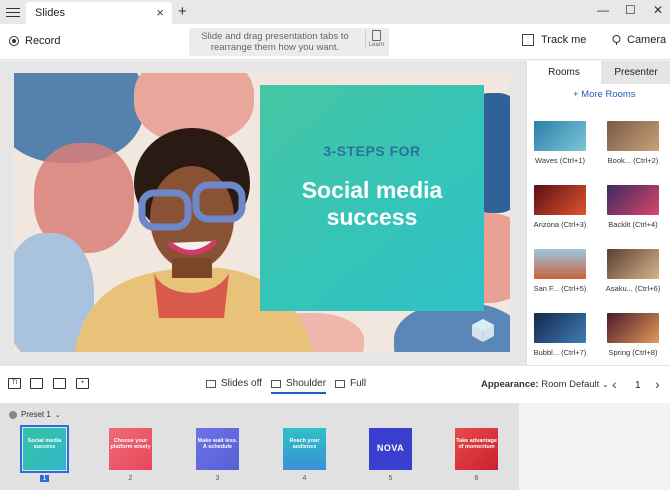 The width and height of the screenshot is (670, 490). I want to click on learn-button: Learn, so click(375, 39).